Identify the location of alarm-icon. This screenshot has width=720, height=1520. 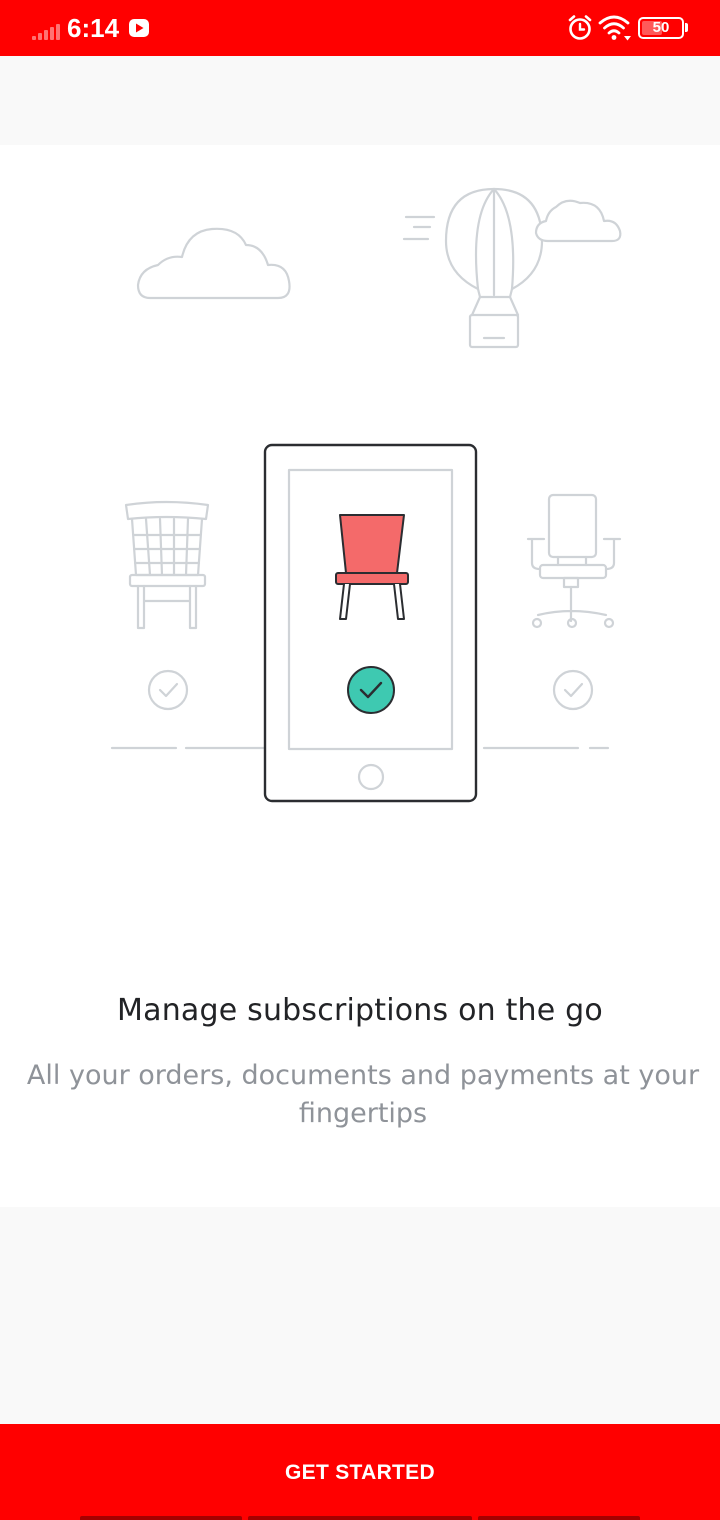
(580, 27).